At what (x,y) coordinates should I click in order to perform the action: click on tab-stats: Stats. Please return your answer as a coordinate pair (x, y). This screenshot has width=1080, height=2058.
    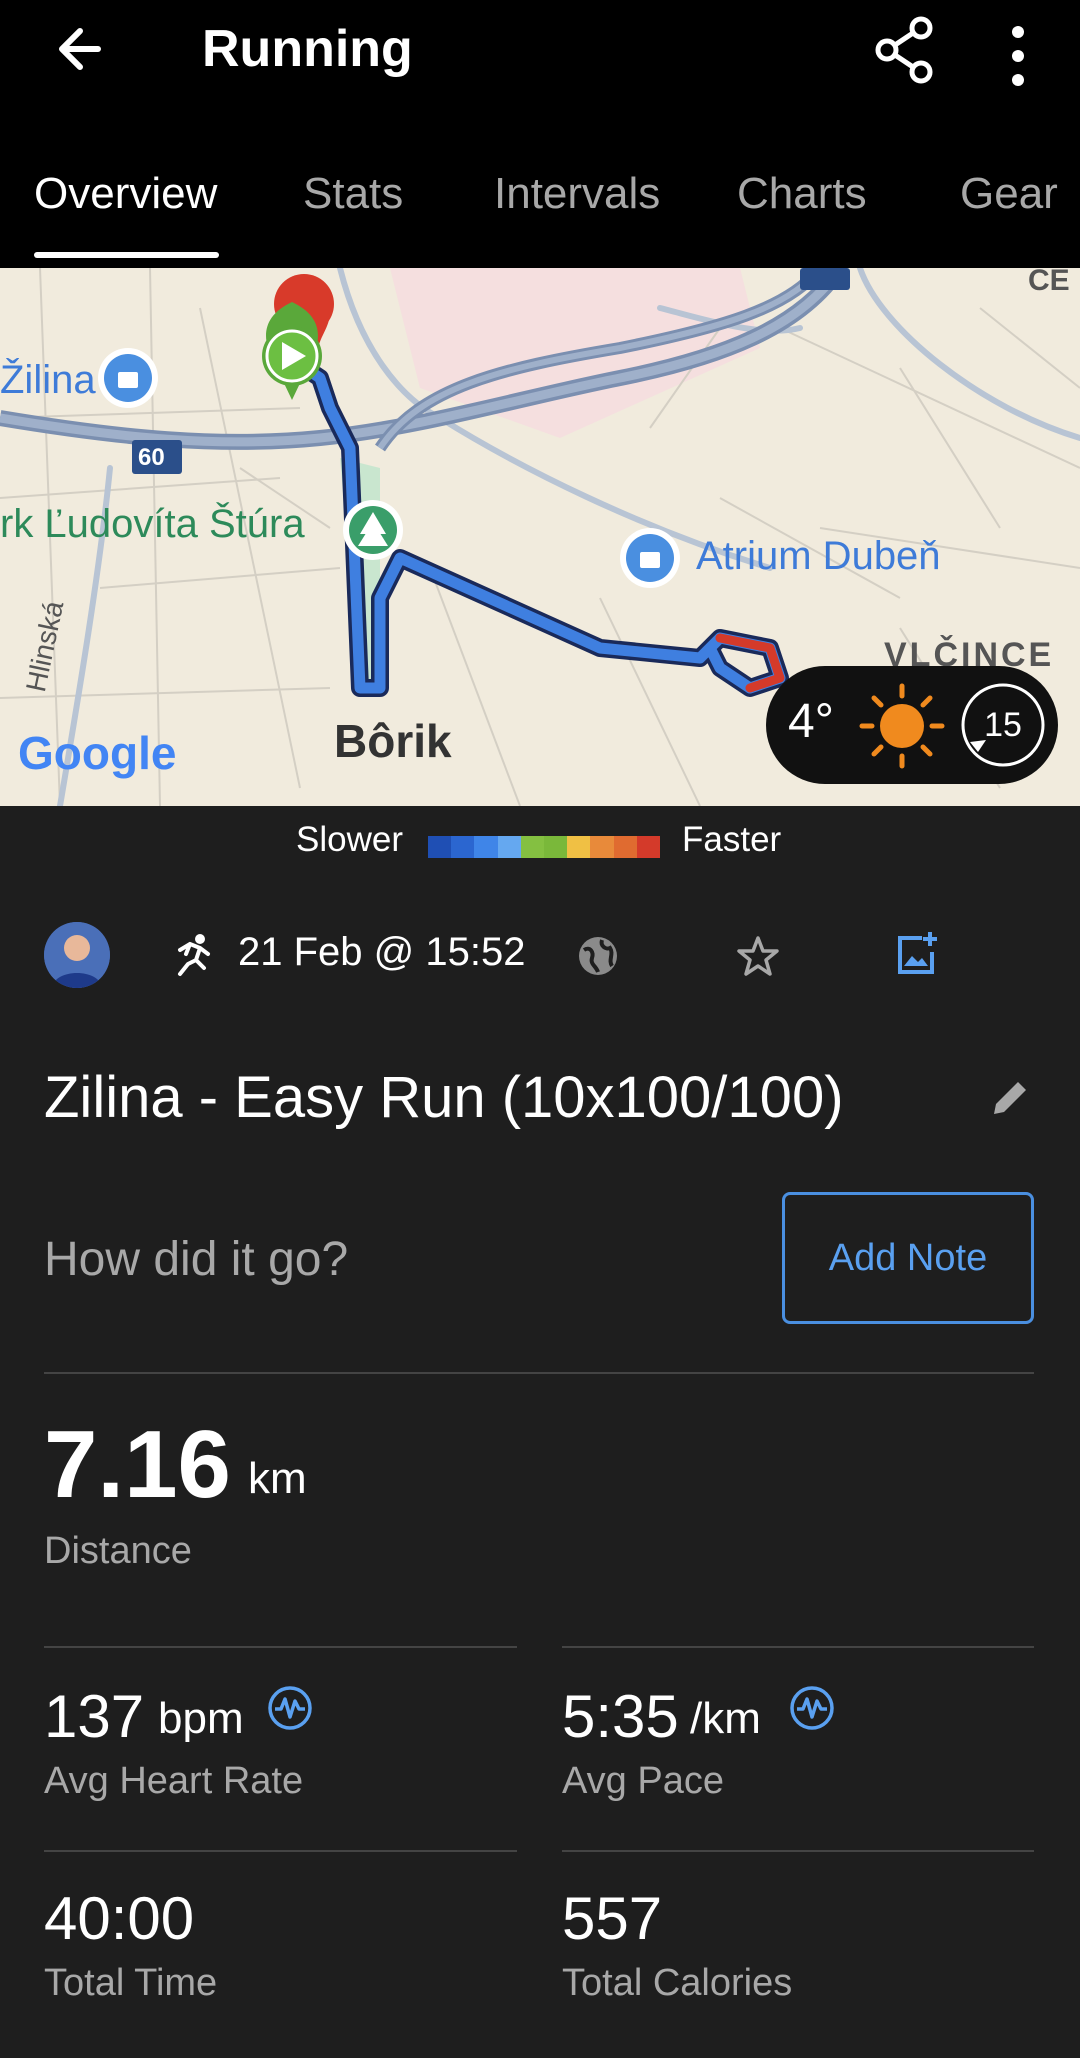
    Looking at the image, I should click on (353, 213).